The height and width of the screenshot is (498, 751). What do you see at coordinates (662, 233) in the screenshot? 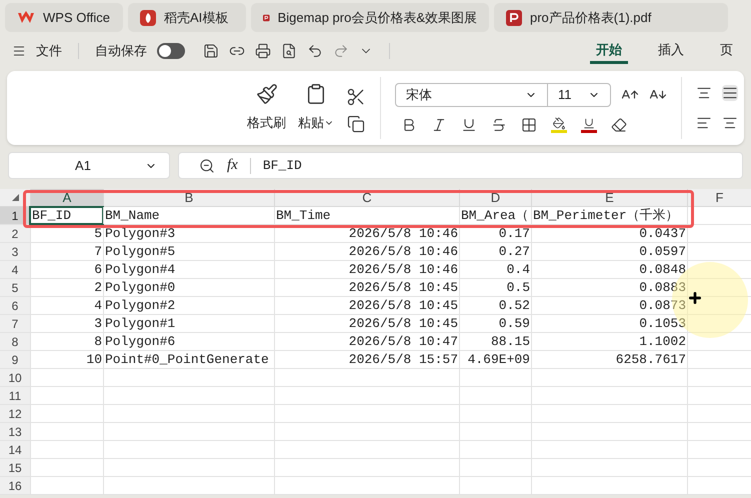
I see `table-cell: 0.0437` at bounding box center [662, 233].